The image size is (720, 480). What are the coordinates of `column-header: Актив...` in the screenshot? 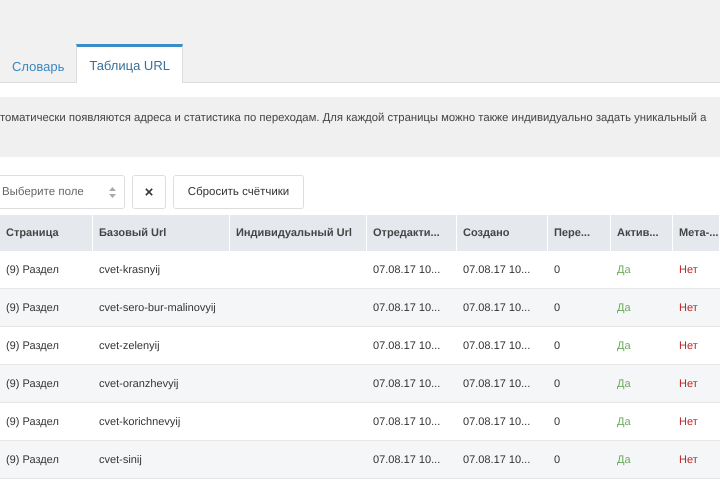 It's located at (642, 233).